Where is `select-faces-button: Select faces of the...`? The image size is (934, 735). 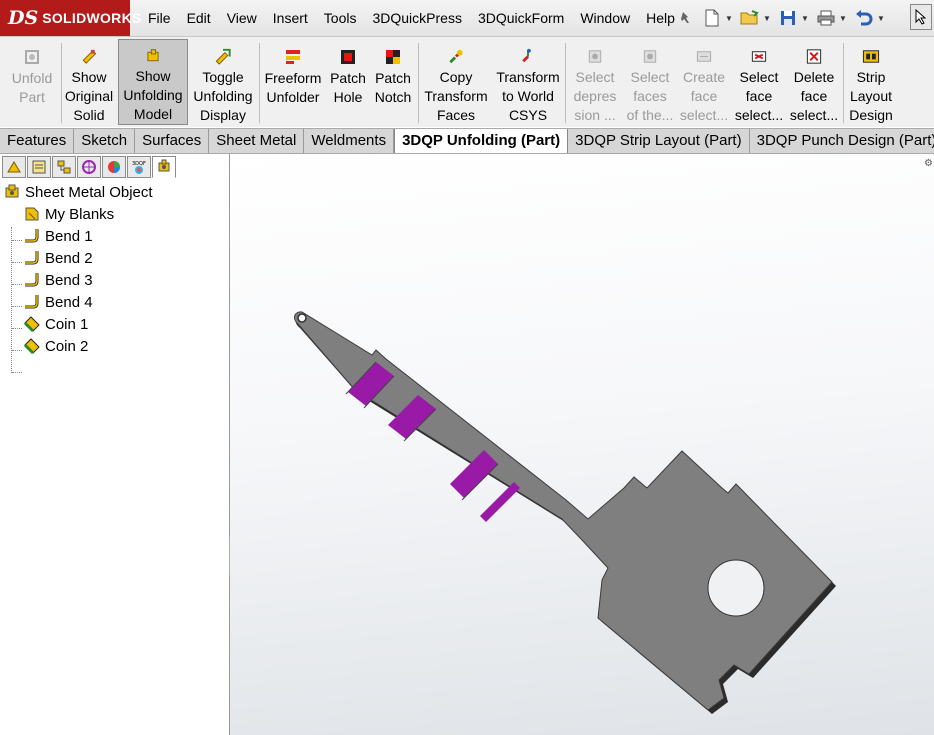
select-faces-button: Select faces of the... is located at coordinates (650, 82).